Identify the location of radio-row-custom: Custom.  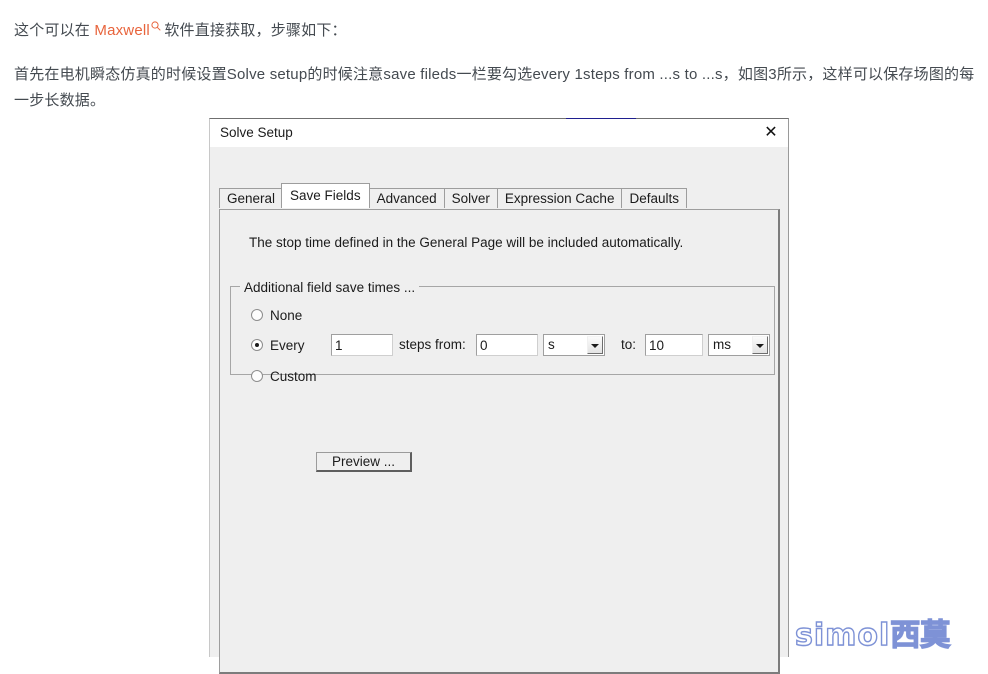
(284, 376).